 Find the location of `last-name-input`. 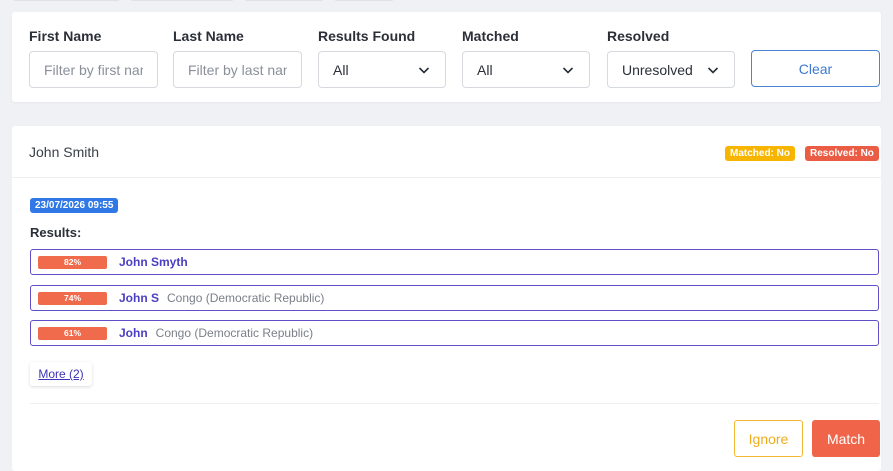

last-name-input is located at coordinates (237, 69).